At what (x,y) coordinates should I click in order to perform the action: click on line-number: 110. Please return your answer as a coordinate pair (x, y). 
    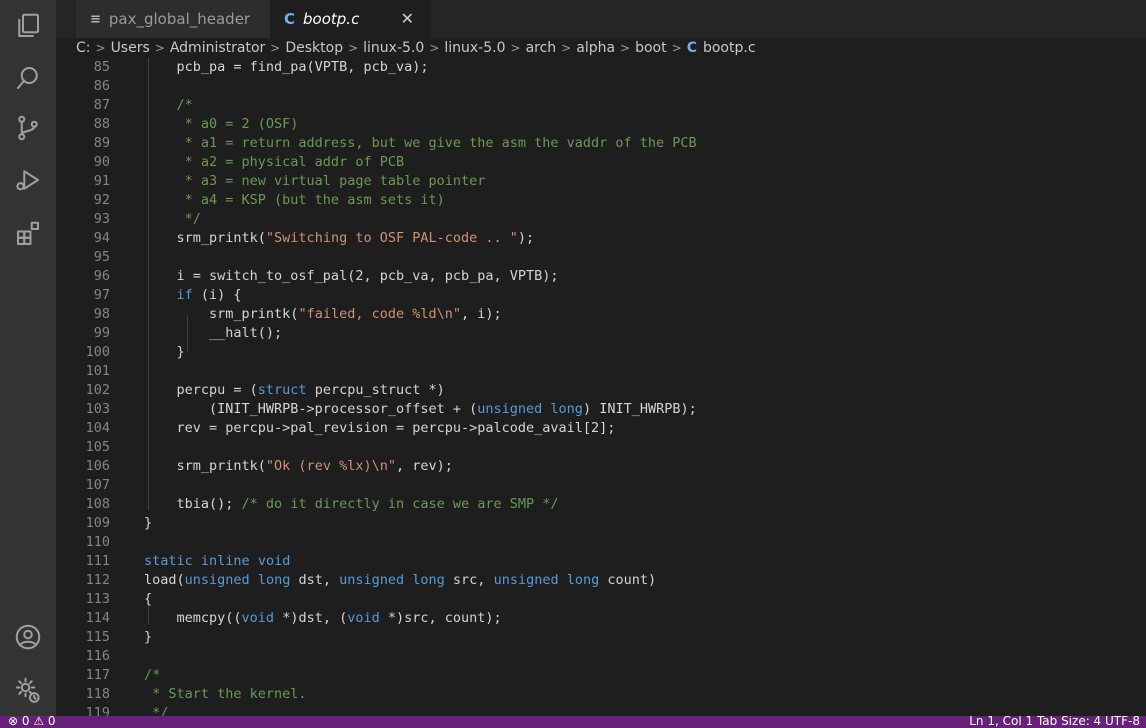
    Looking at the image, I should click on (97, 542).